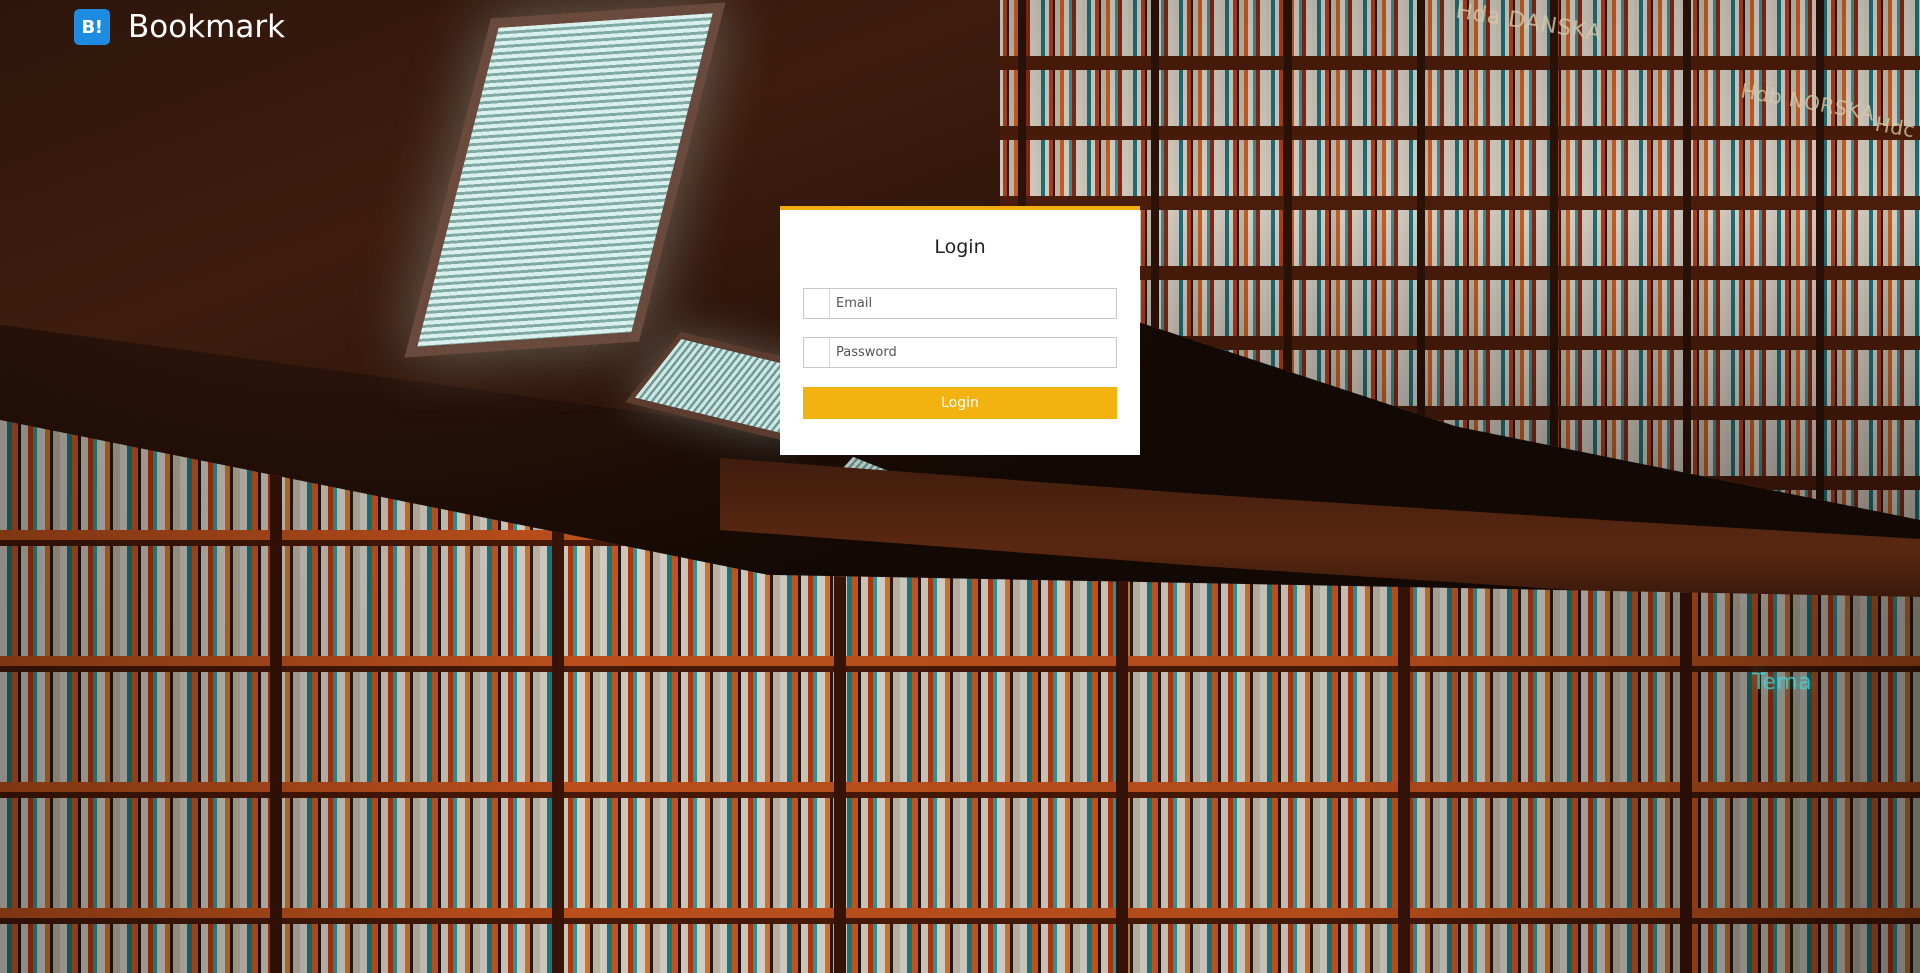 The height and width of the screenshot is (973, 1920). I want to click on login-button: Login, so click(960, 403).